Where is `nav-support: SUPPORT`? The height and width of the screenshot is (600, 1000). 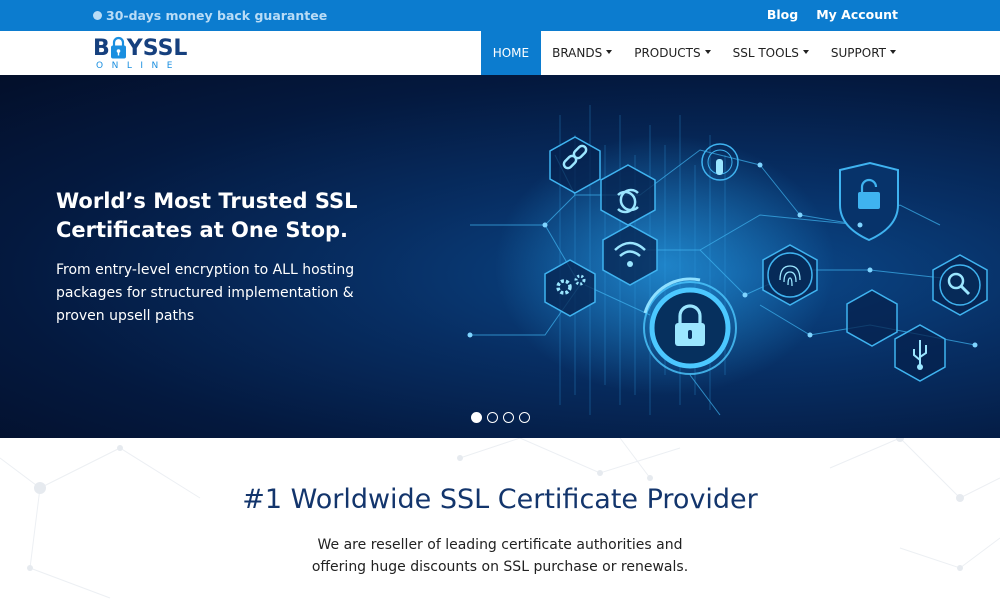 nav-support: SUPPORT is located at coordinates (863, 53).